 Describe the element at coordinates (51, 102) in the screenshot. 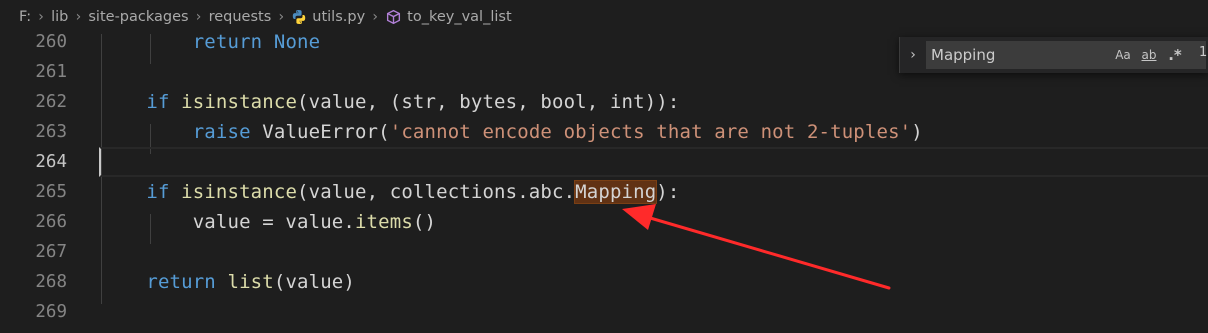

I see `line-number: 262` at that location.